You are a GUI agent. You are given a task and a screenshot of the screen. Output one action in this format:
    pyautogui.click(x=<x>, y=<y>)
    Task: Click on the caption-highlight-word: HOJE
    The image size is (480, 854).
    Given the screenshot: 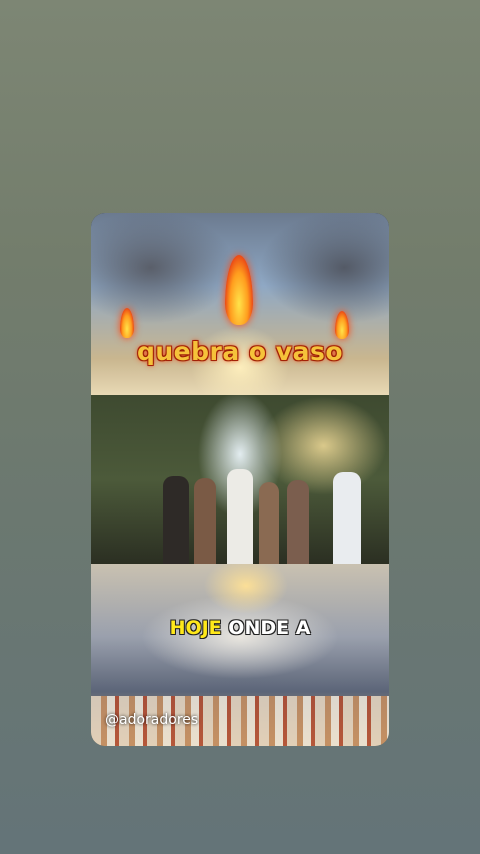 What is the action you would take?
    pyautogui.click(x=195, y=628)
    